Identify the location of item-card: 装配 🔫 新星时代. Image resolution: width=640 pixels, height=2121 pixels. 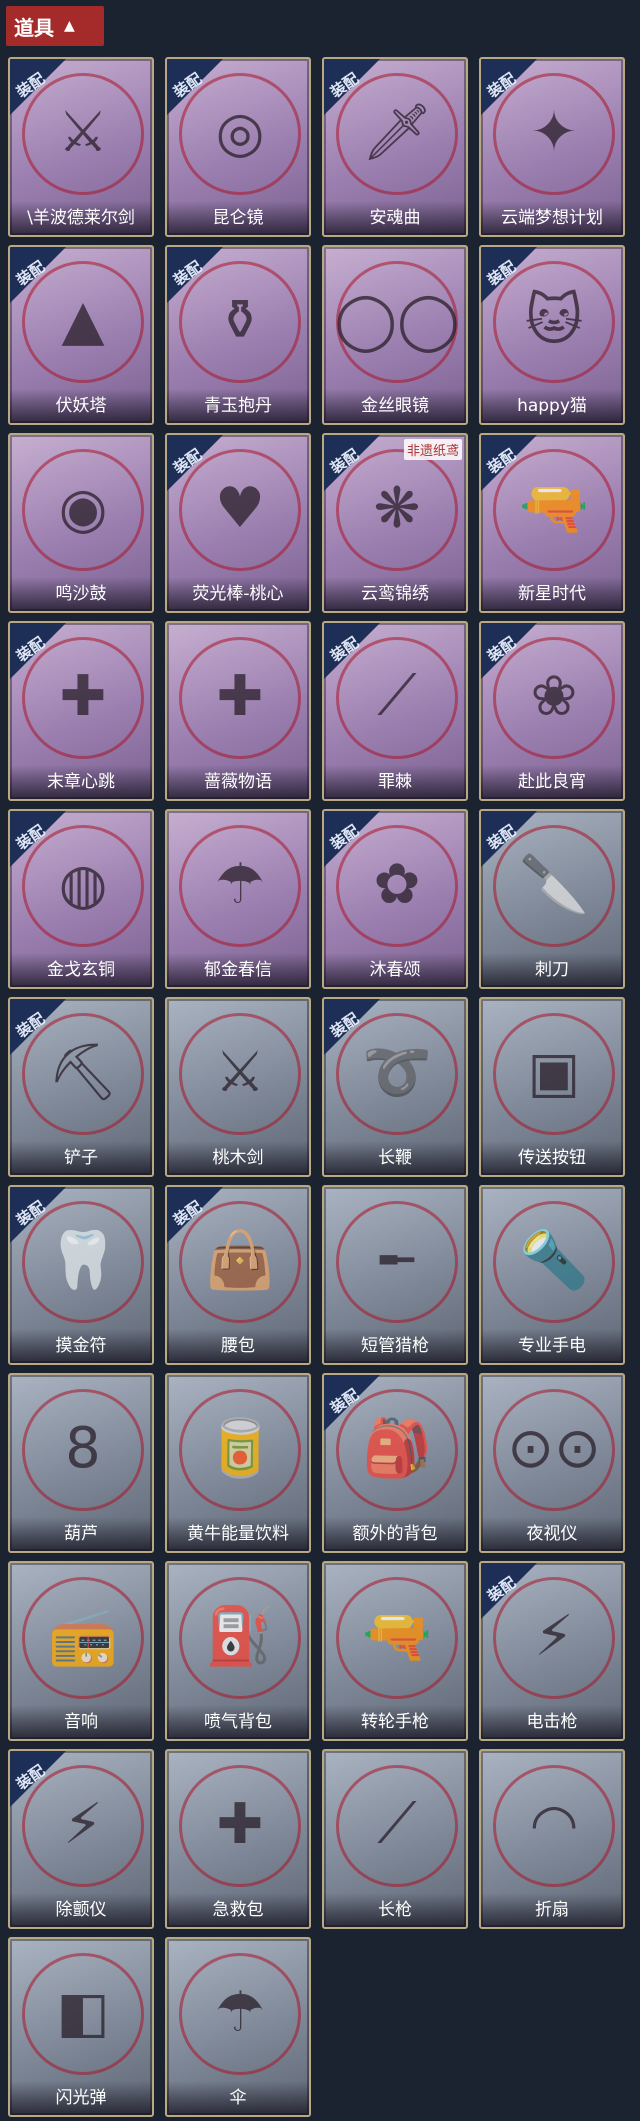
(552, 523).